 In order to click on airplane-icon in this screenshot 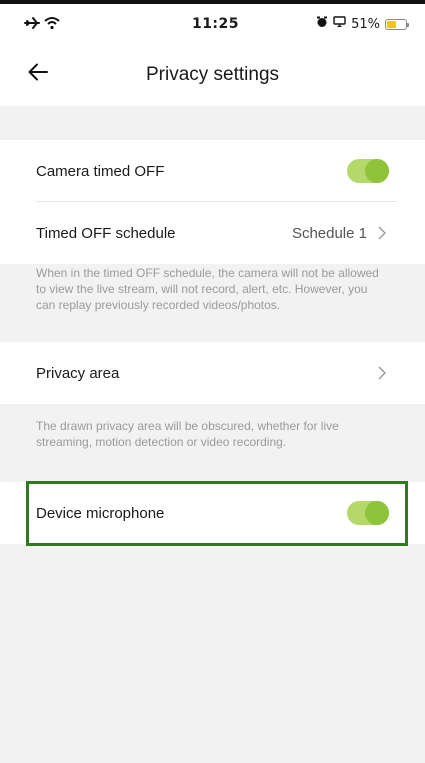, I will do `click(32, 24)`.